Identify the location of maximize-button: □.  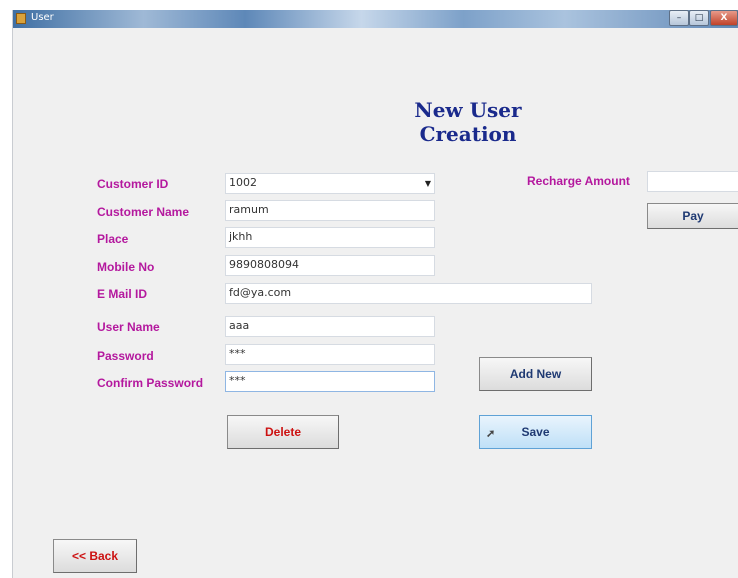
(699, 18).